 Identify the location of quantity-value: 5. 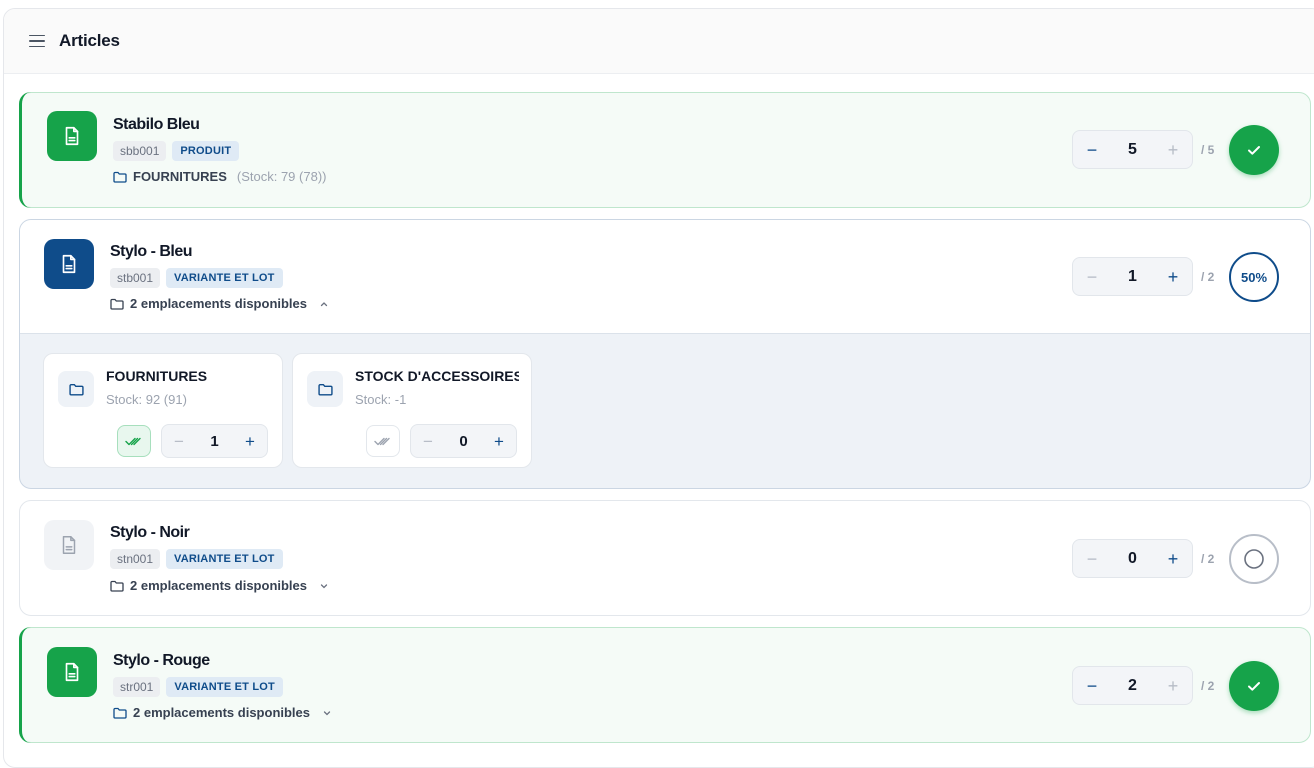
(1132, 150).